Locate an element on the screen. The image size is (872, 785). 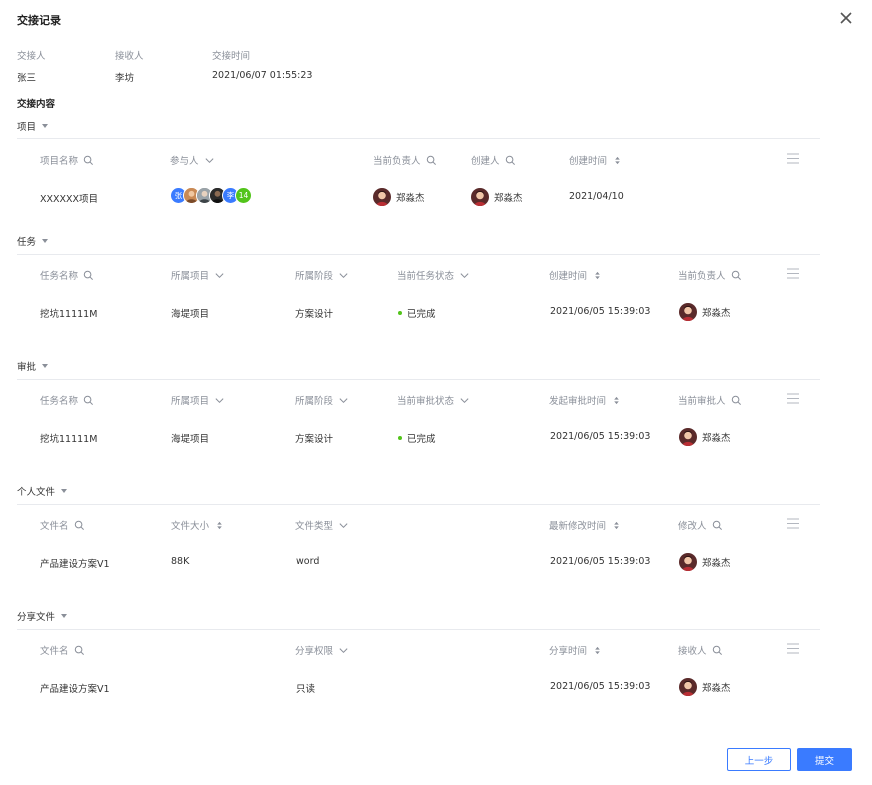
header-label: 文件大小 is located at coordinates (190, 526).